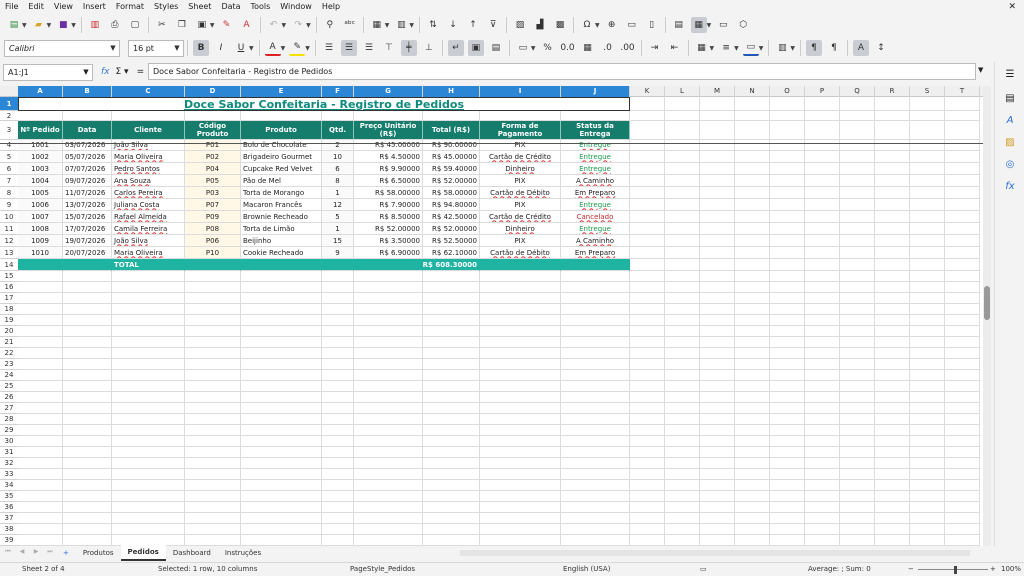 This screenshot has width=1024, height=576. What do you see at coordinates (881, 48) in the screenshot?
I see `text-direction-icon: ↕` at bounding box center [881, 48].